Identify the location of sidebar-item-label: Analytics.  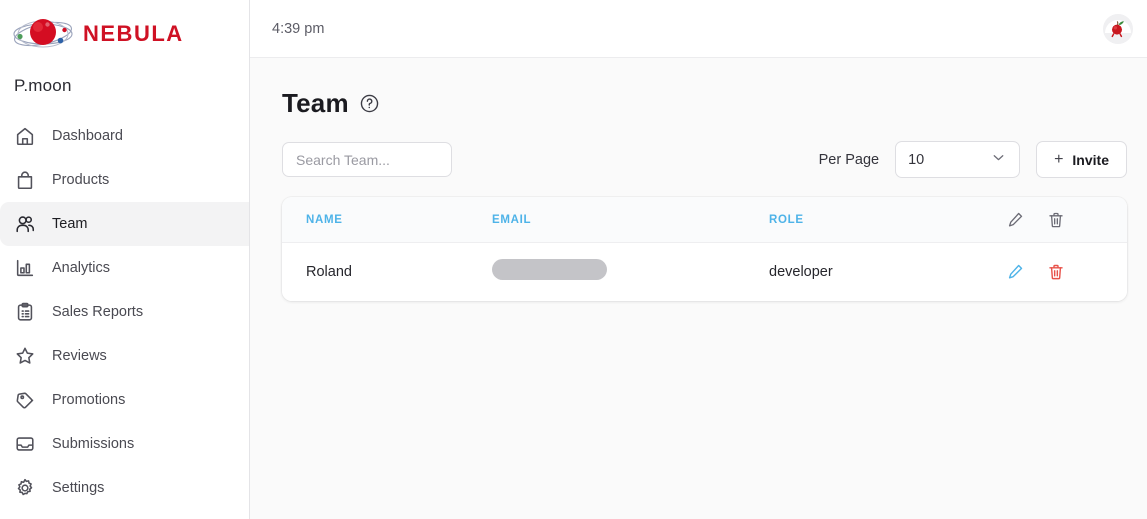
(81, 267).